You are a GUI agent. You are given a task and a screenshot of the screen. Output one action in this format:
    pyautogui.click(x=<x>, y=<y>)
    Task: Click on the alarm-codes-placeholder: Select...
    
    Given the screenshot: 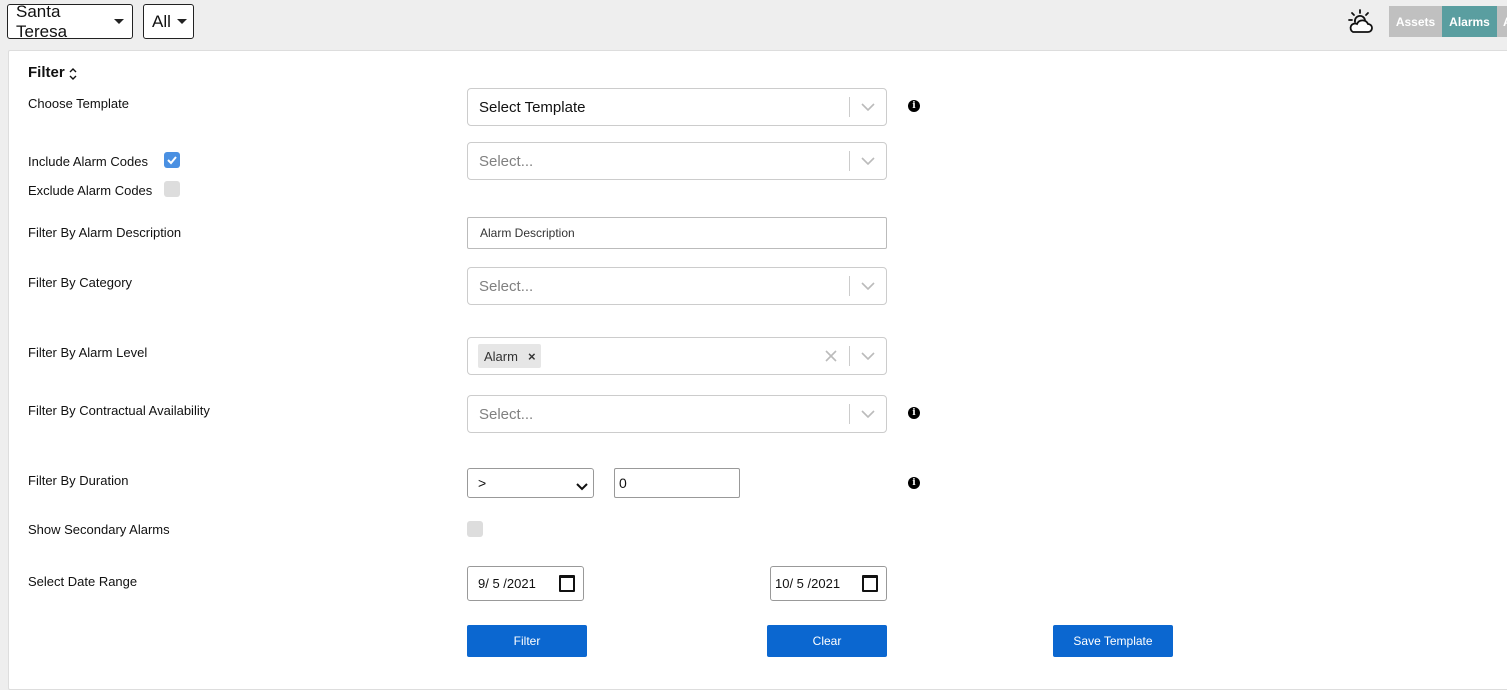 What is the action you would take?
    pyautogui.click(x=506, y=161)
    